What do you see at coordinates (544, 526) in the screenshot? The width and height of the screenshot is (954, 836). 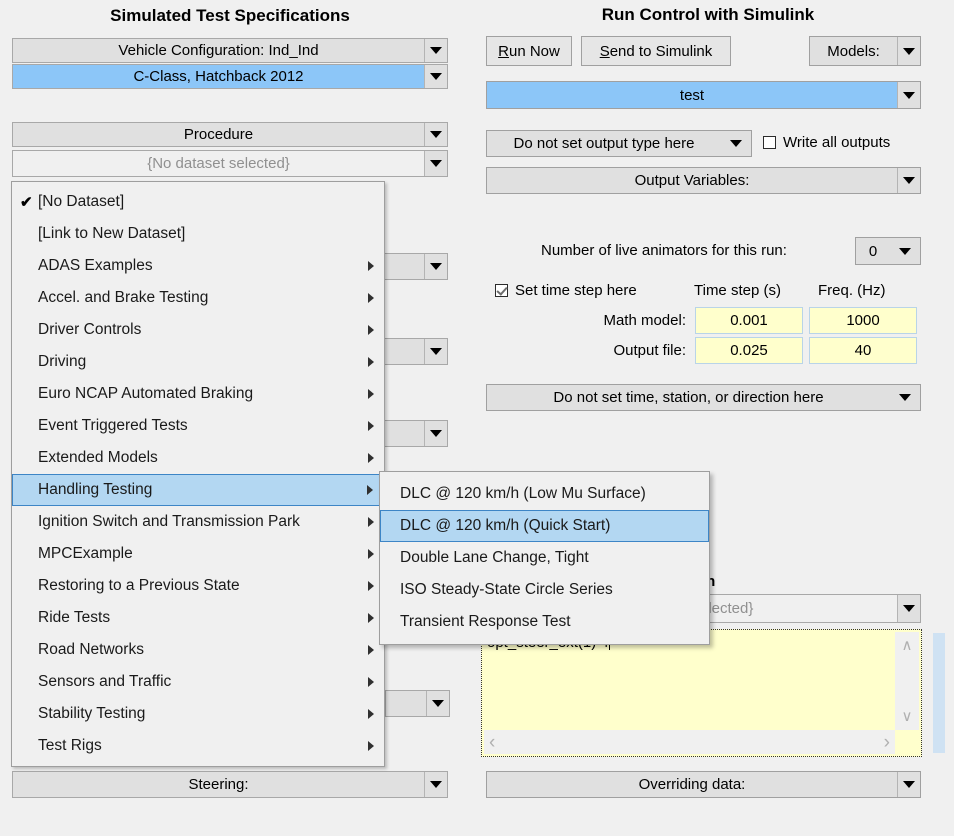 I see `handling-submenu-item: DLC @ 120 km/h (Quick Start)` at bounding box center [544, 526].